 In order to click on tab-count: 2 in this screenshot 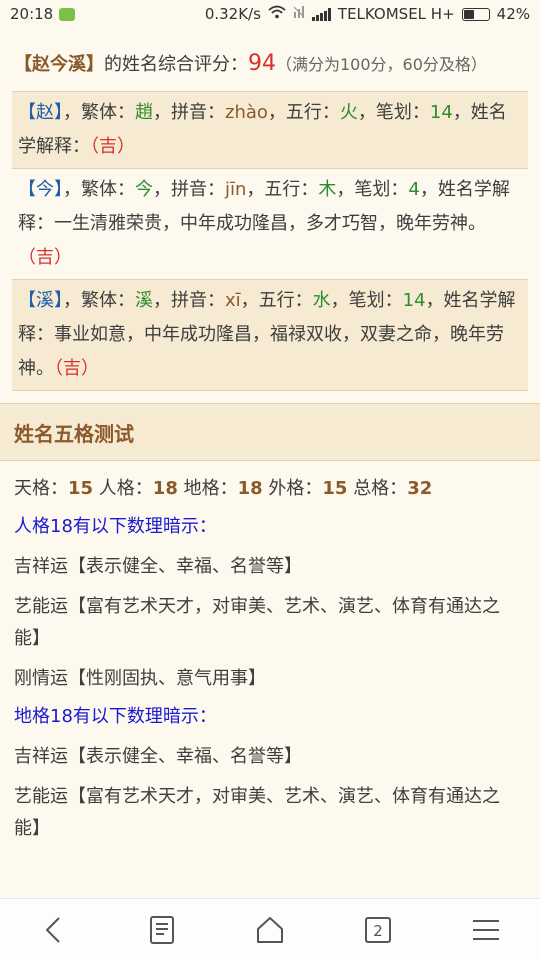, I will do `click(378, 931)`.